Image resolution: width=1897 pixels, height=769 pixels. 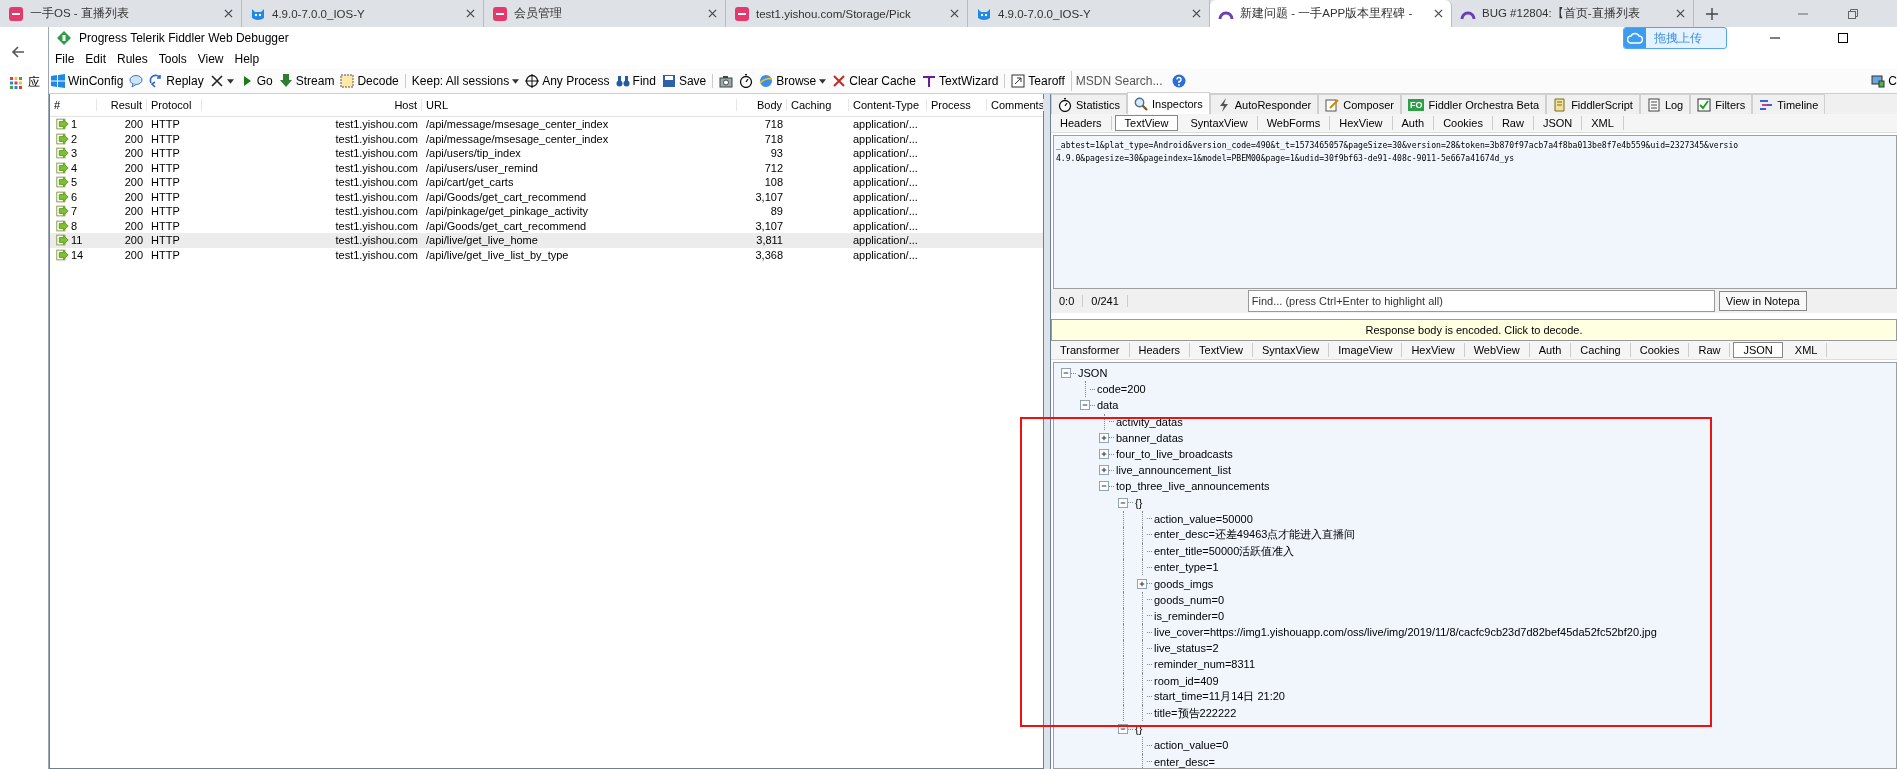 What do you see at coordinates (1481, 301) in the screenshot?
I see `find-field: Find... (press Ctrl+Enter to highlight all)` at bounding box center [1481, 301].